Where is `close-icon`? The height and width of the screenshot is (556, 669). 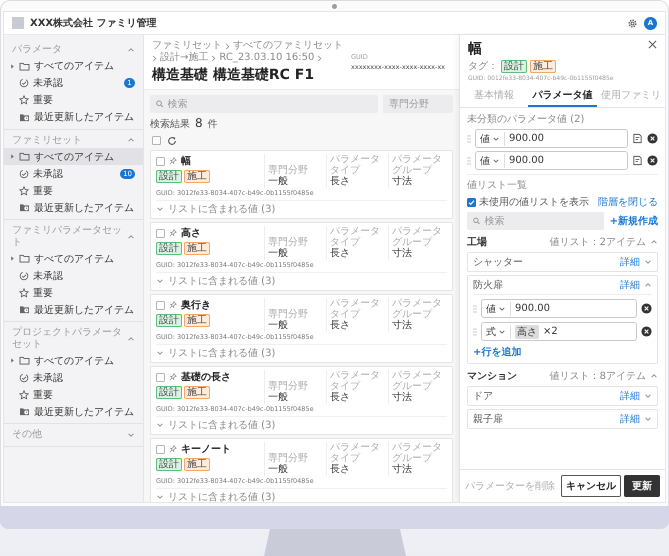 close-icon is located at coordinates (652, 44).